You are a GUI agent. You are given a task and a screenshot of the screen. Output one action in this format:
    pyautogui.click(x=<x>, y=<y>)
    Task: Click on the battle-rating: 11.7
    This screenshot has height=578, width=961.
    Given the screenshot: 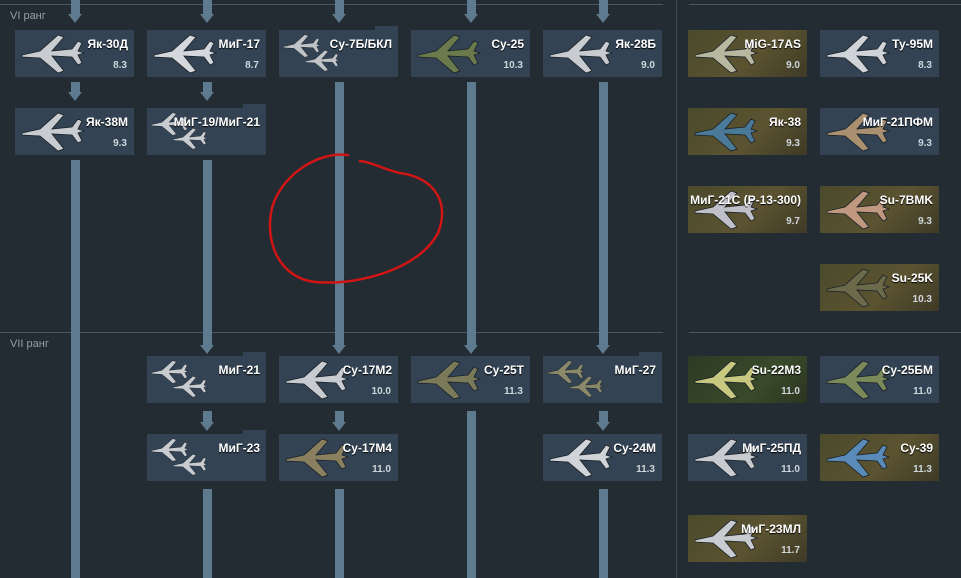 What is the action you would take?
    pyautogui.click(x=790, y=550)
    